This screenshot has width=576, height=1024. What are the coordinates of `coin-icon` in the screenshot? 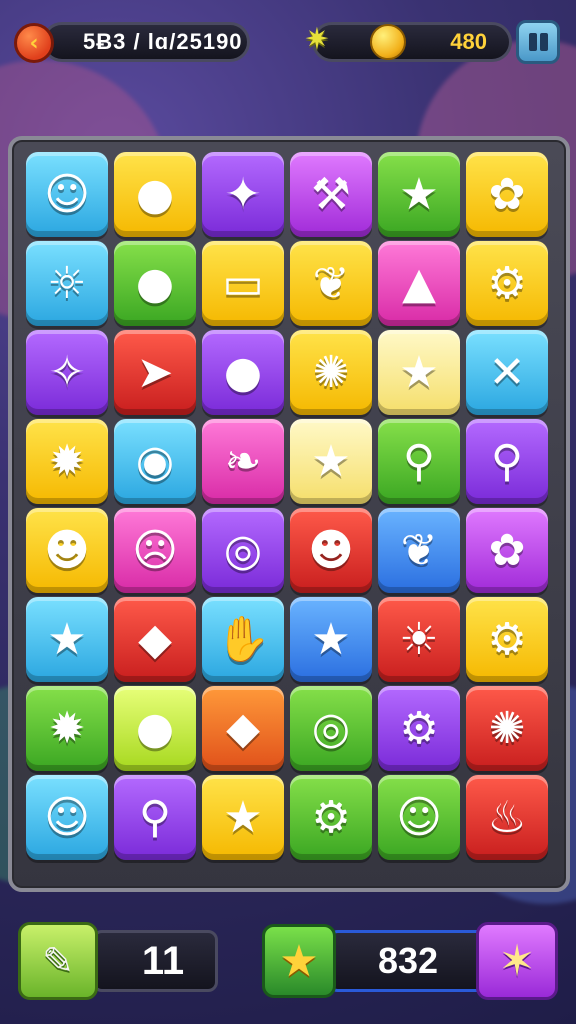 It's located at (388, 42).